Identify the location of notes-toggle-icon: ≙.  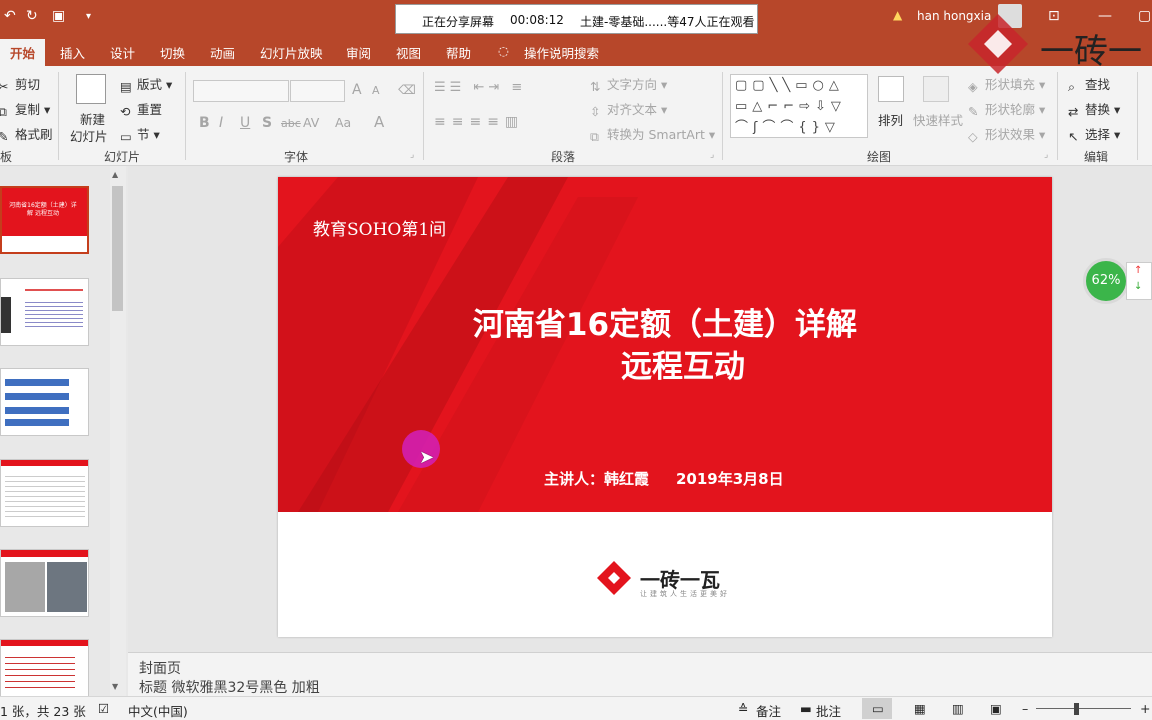
(743, 708).